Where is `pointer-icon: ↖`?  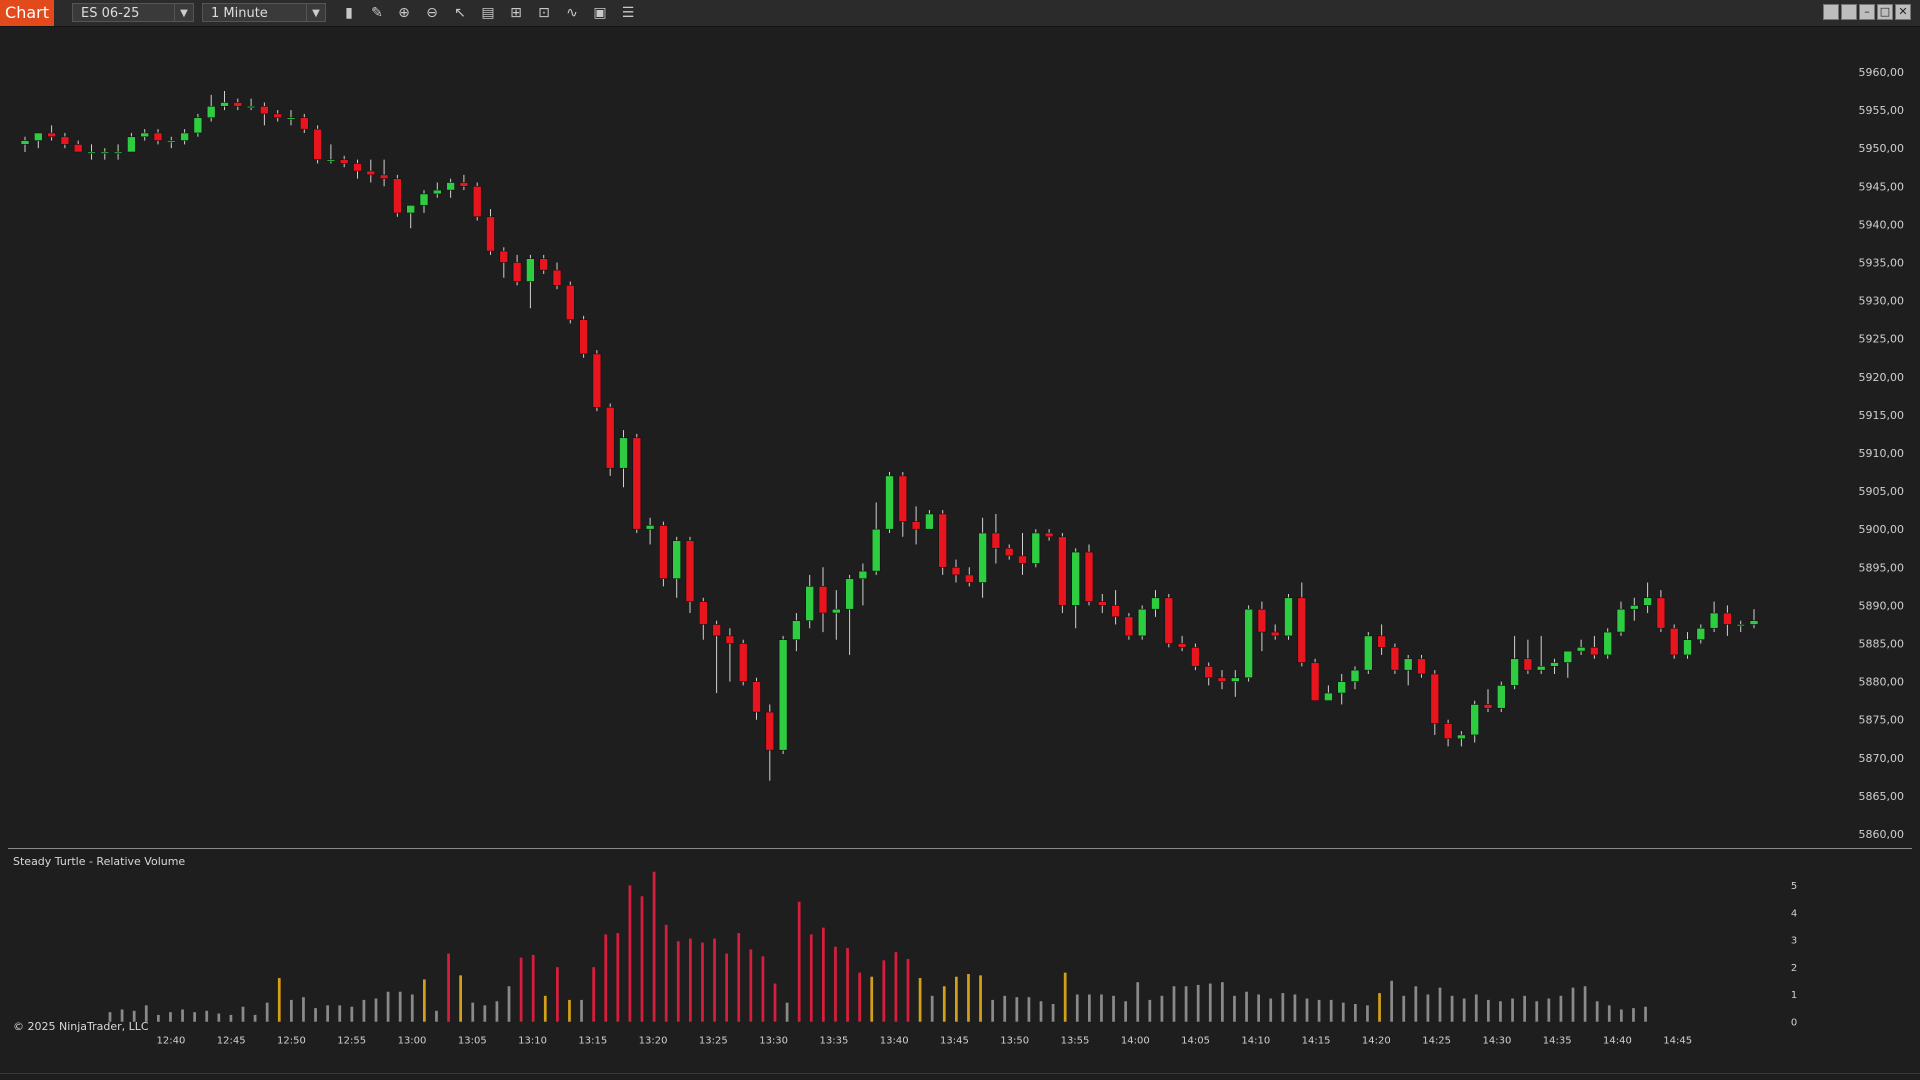
pointer-icon: ↖ is located at coordinates (460, 13).